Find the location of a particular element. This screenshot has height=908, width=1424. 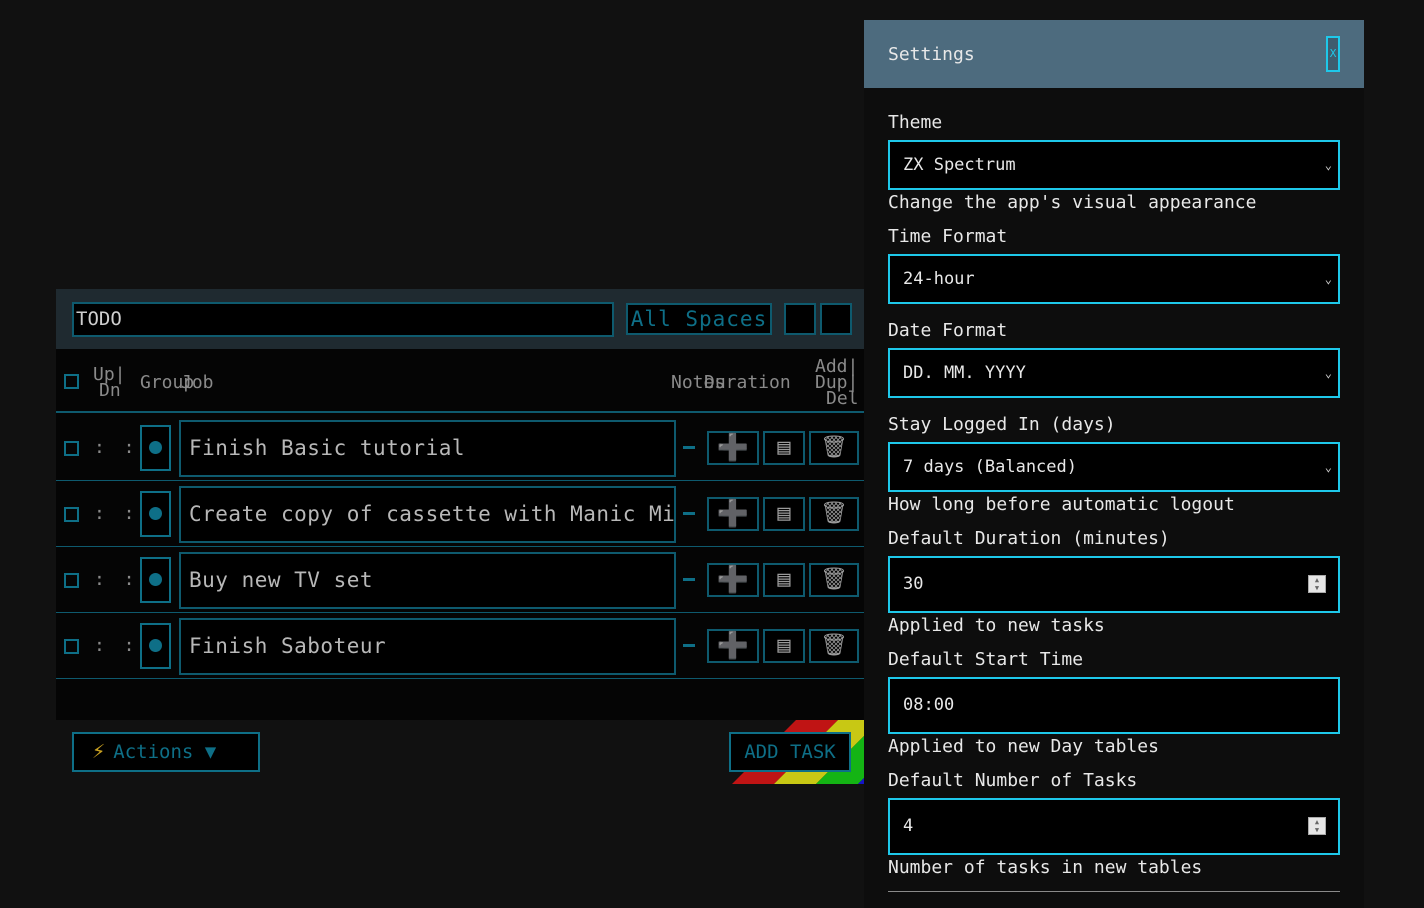

date-format-value: DD. MM. YYYY is located at coordinates (964, 373).